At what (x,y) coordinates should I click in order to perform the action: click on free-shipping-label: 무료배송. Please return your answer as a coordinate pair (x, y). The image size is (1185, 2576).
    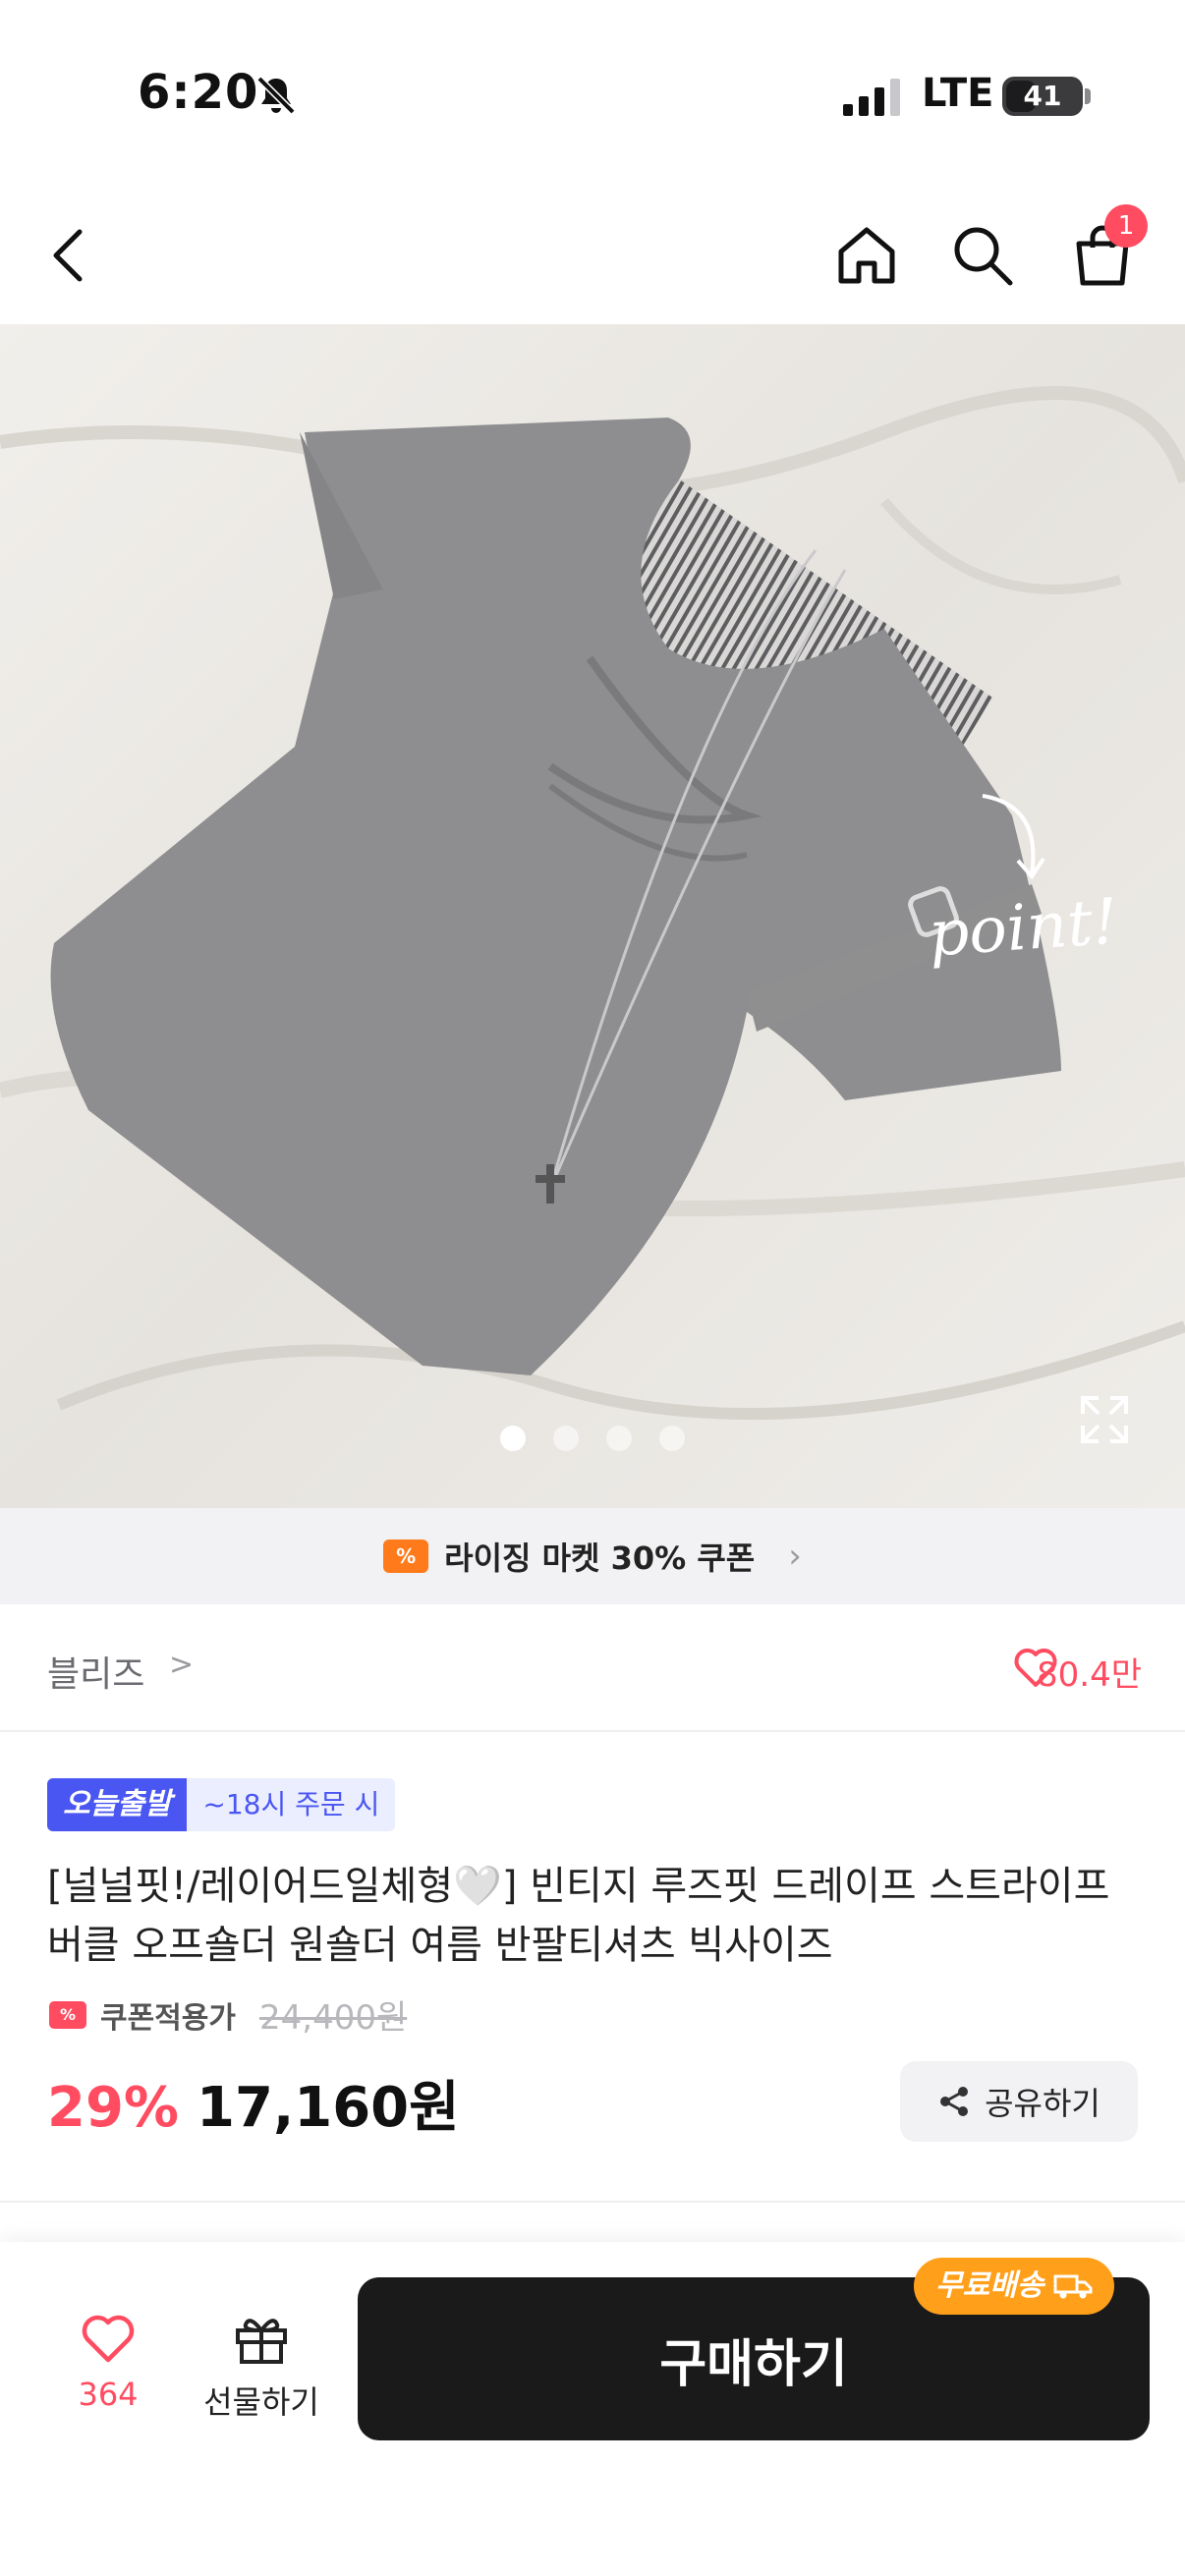
    Looking at the image, I should click on (990, 2285).